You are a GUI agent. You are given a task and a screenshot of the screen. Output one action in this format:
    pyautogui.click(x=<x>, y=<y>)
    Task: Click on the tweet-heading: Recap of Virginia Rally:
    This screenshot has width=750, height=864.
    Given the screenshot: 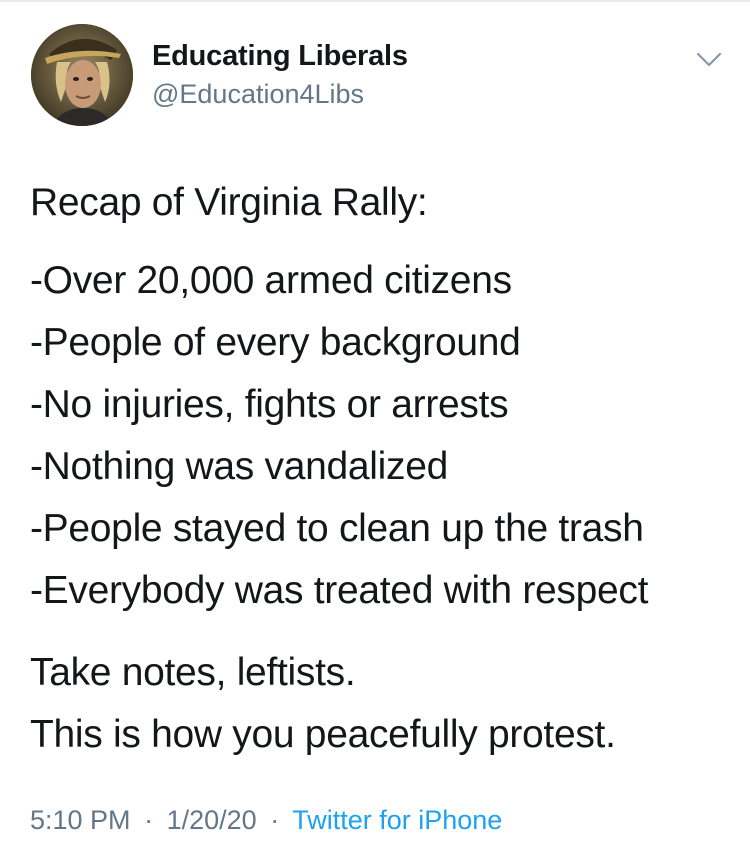 What is the action you would take?
    pyautogui.click(x=229, y=202)
    